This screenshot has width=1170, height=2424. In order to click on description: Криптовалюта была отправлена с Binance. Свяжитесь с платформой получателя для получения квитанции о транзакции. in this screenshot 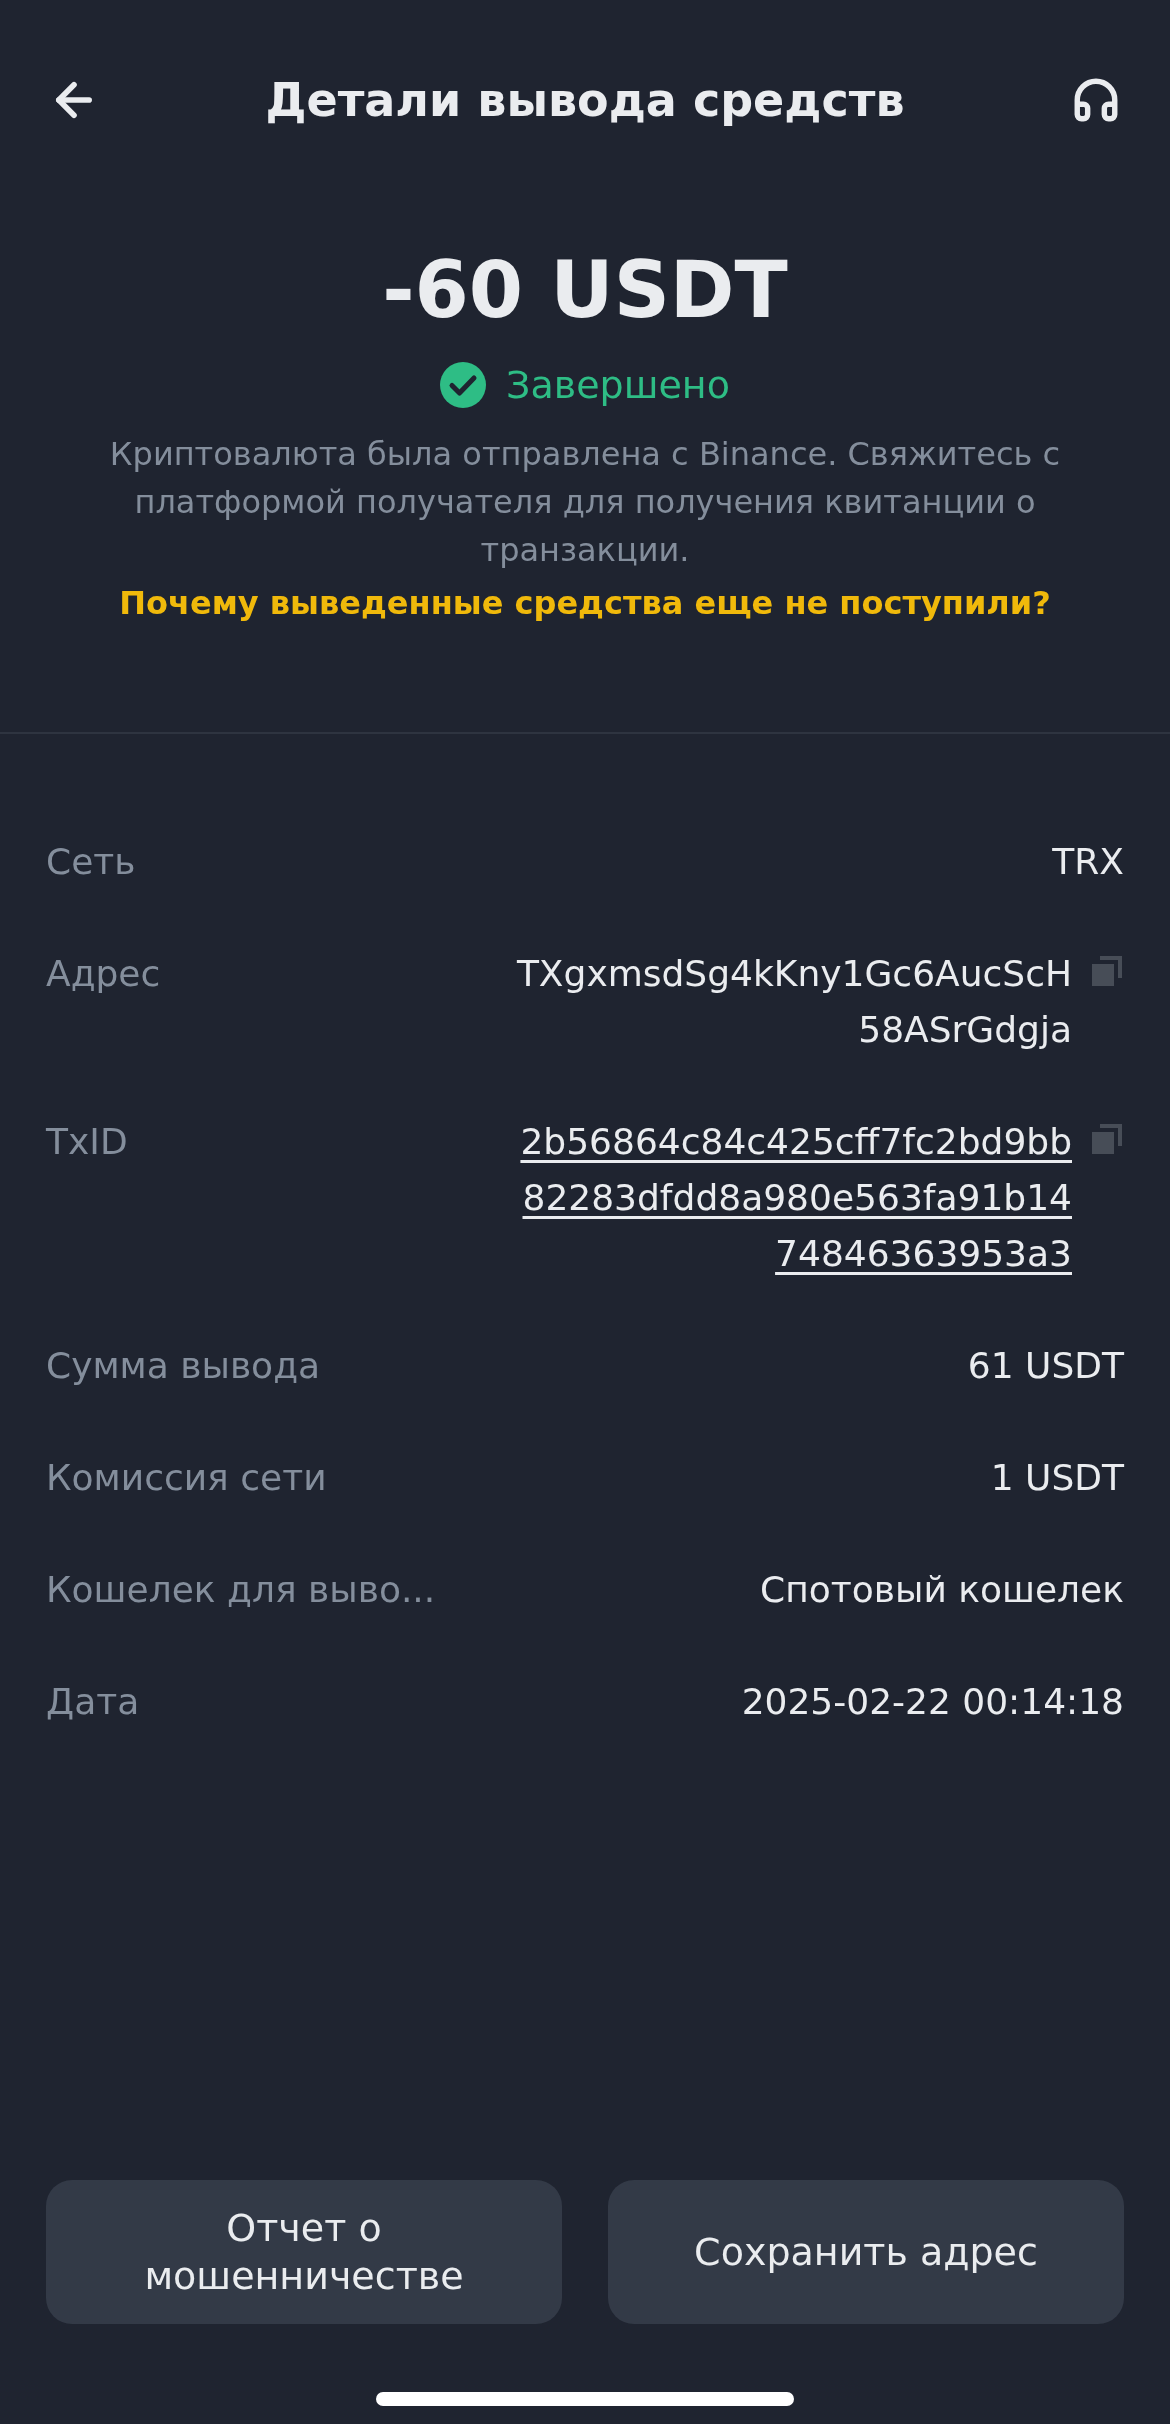, I will do `click(585, 502)`.